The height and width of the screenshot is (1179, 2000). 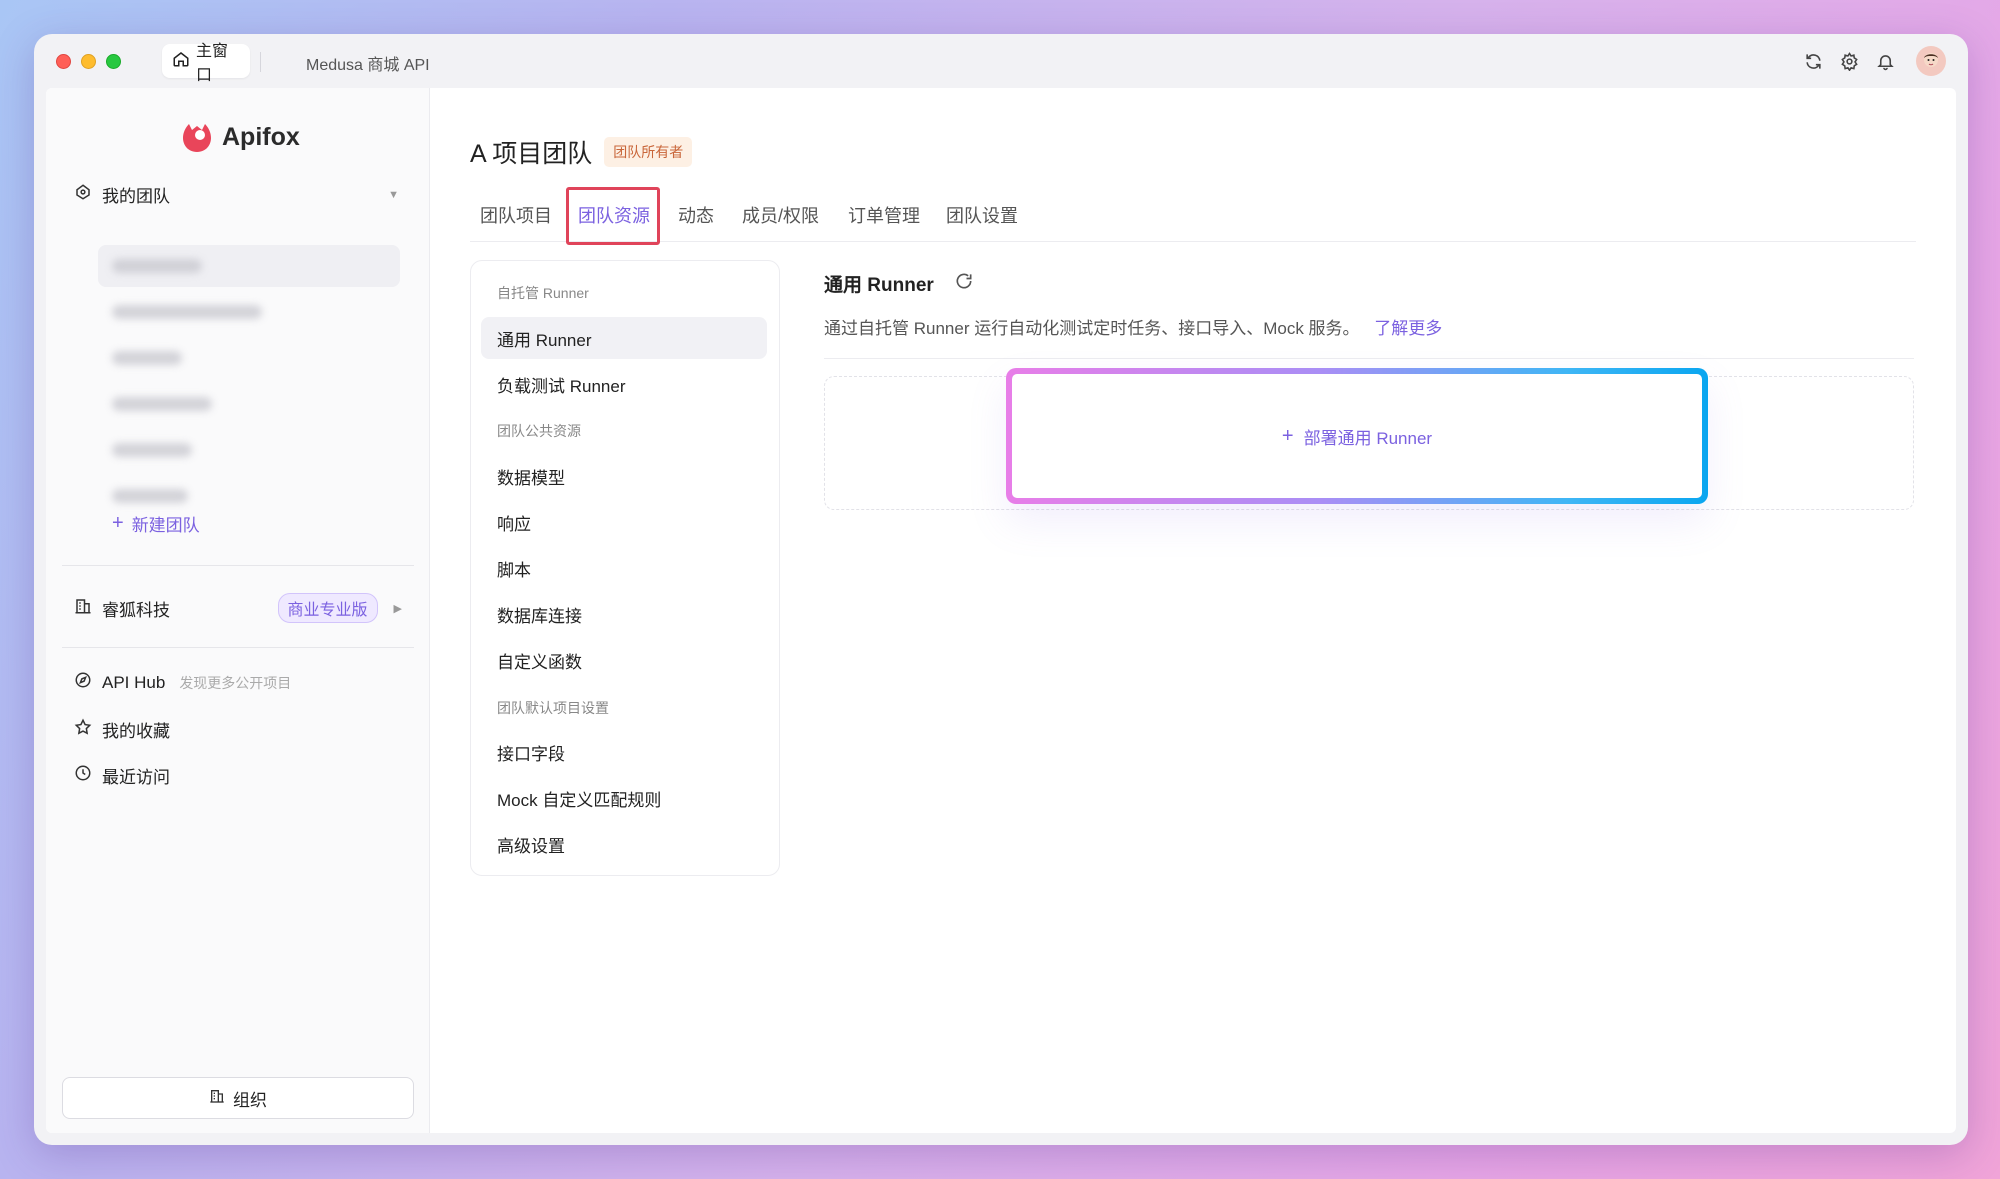 I want to click on api-hub-subtitle: 发现更多公开项目, so click(x=235, y=682).